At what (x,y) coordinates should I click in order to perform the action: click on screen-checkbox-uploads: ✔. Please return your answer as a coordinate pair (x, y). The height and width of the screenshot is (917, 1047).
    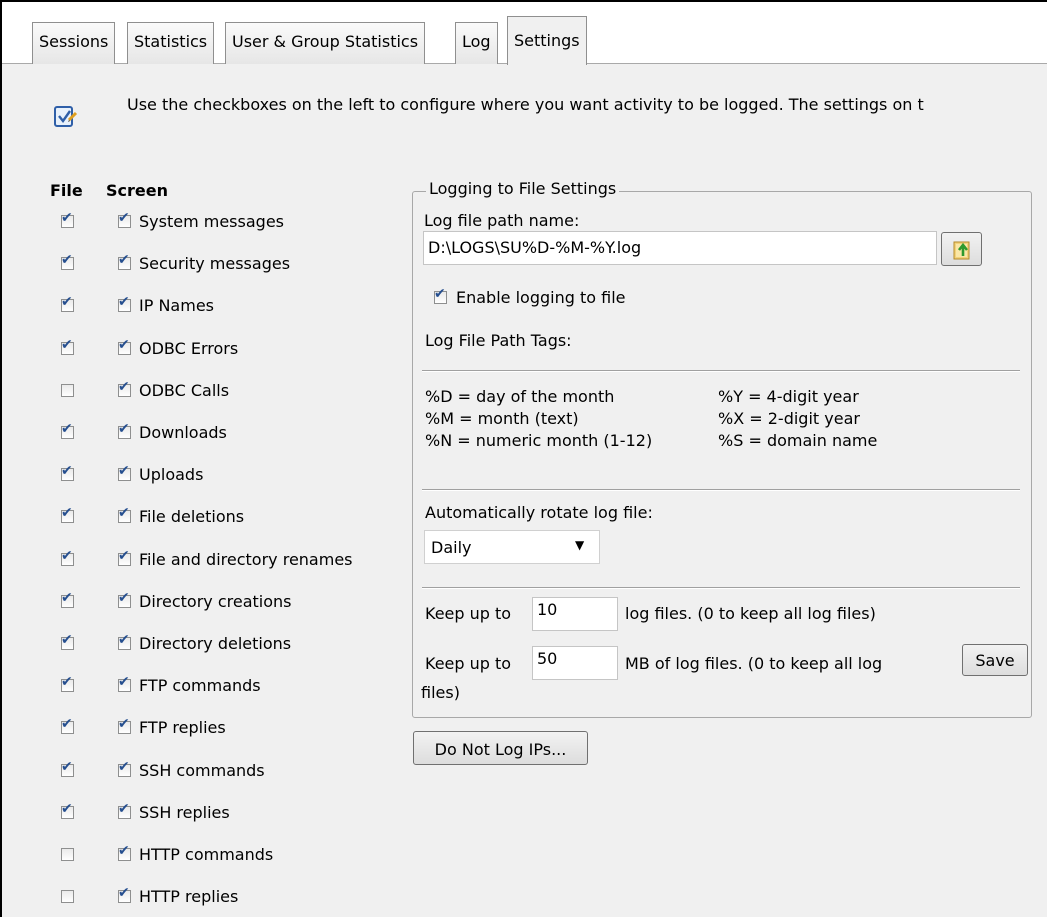
    Looking at the image, I should click on (124, 472).